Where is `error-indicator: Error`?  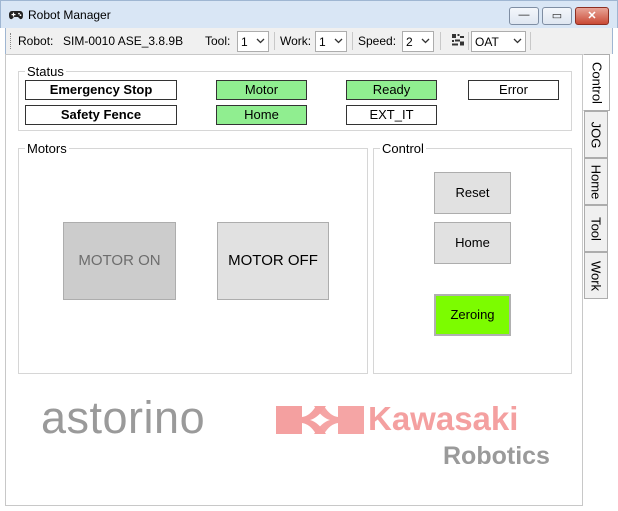 error-indicator: Error is located at coordinates (513, 90).